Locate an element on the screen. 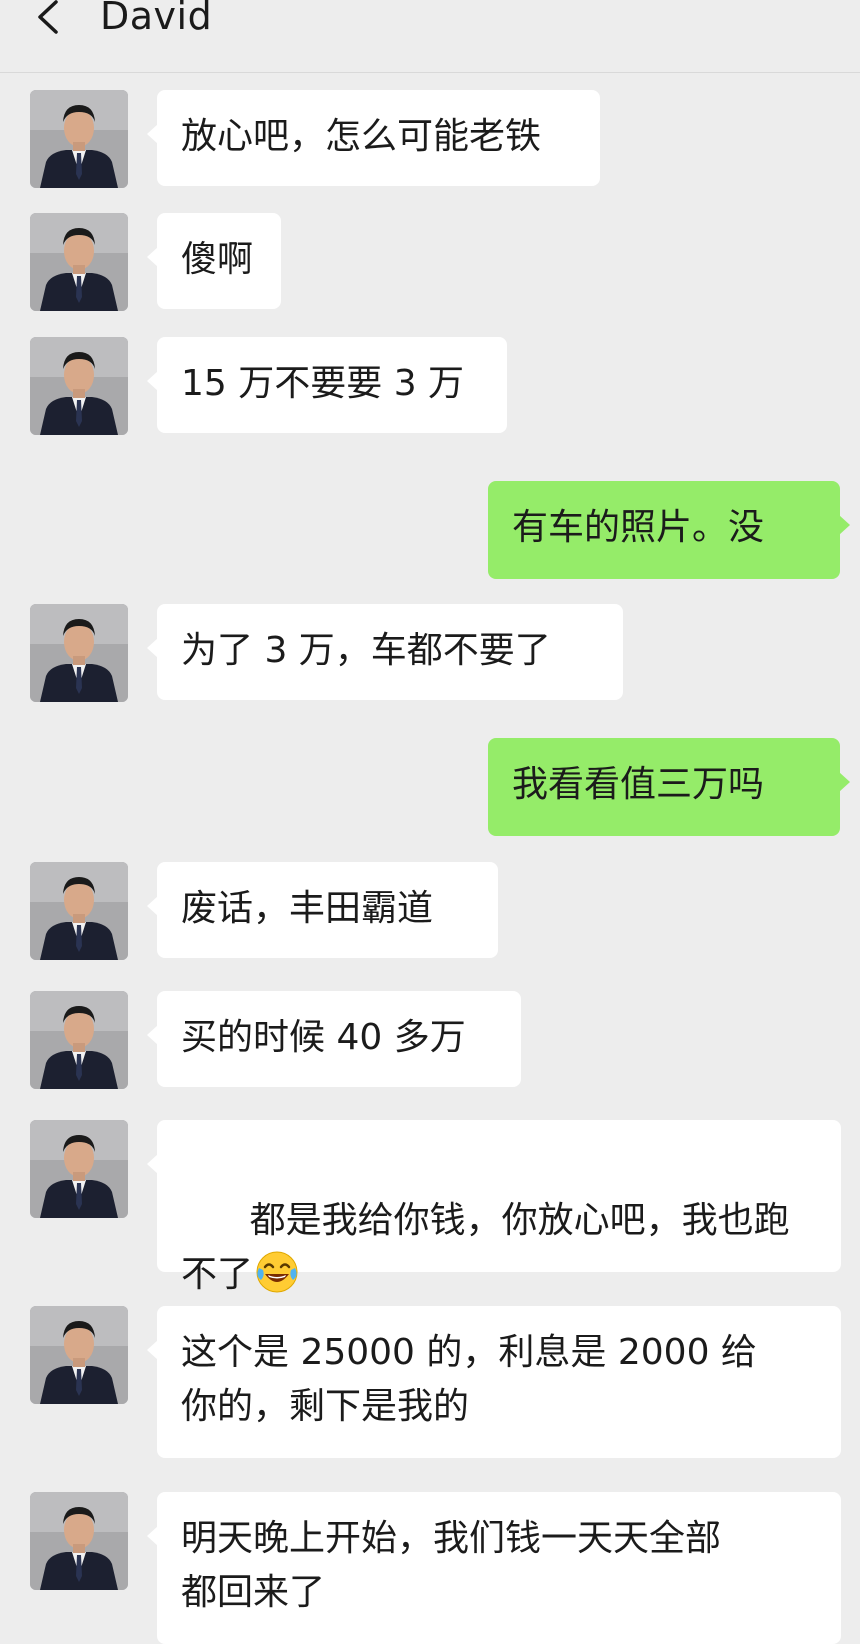 The height and width of the screenshot is (1644, 860). message-bubble: 明天晚上开始，我们钱一天天全部 都回来了 is located at coordinates (494, 1568).